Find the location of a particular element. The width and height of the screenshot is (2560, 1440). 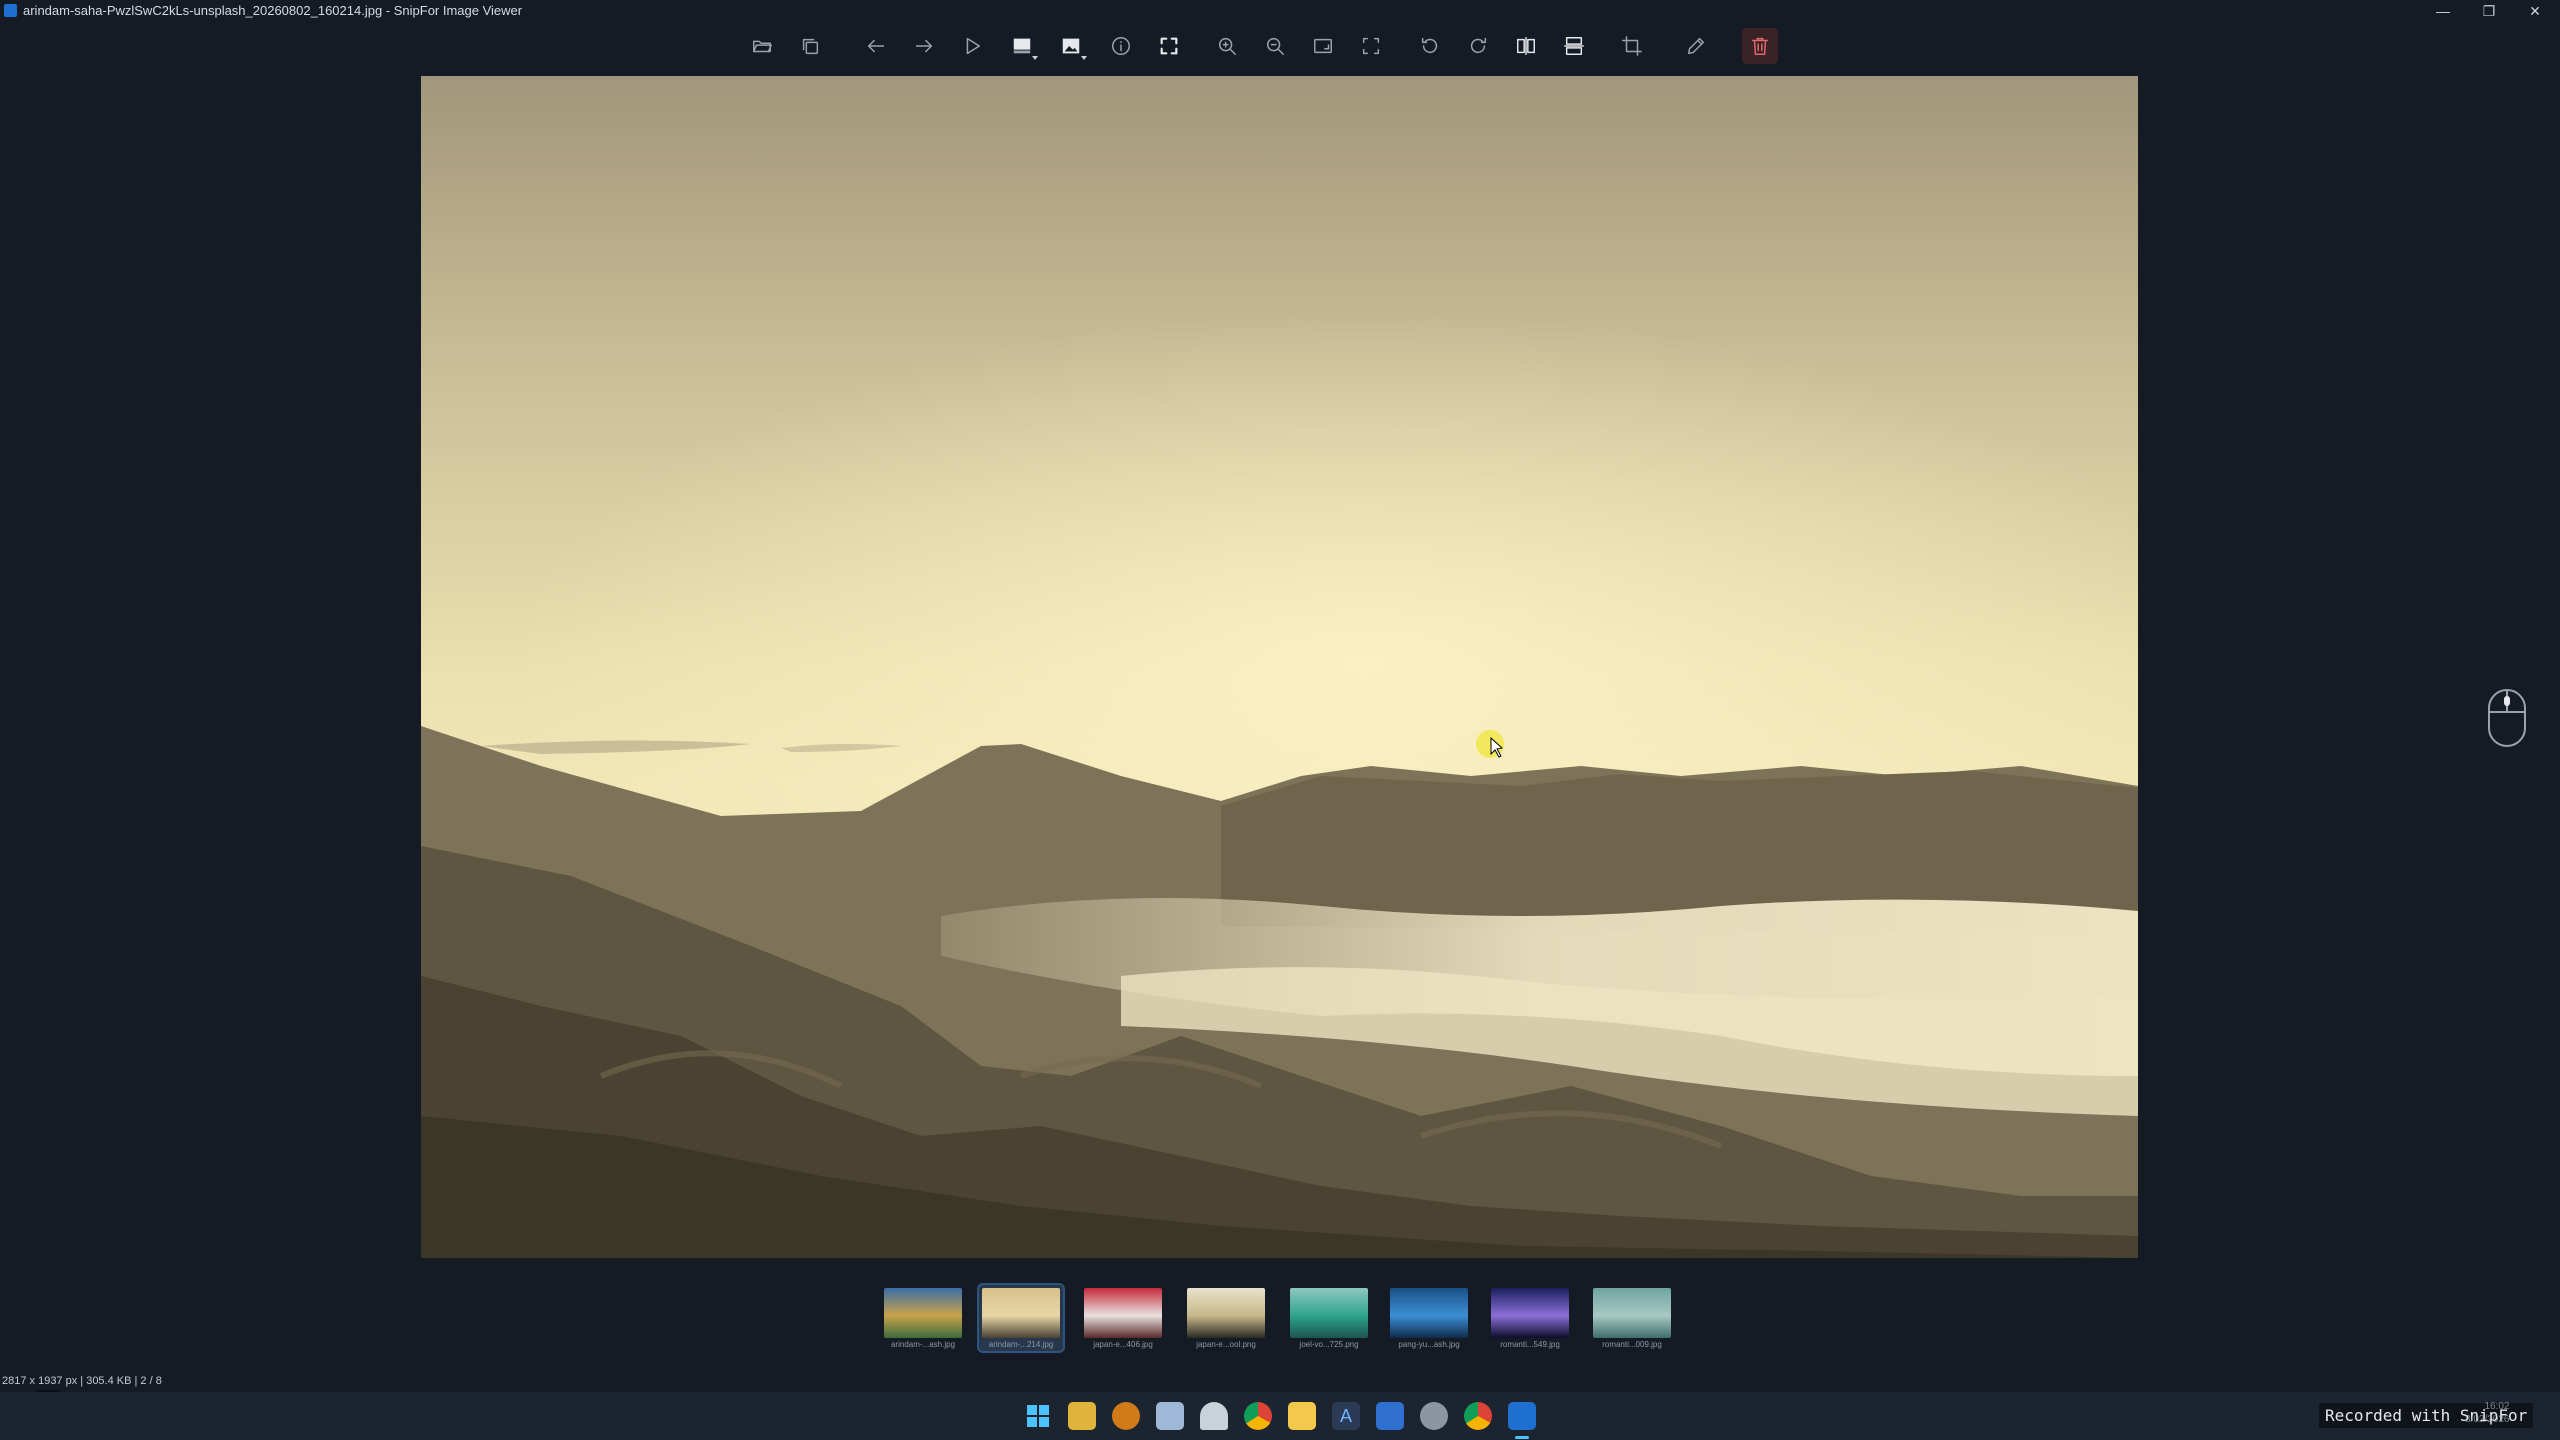

rotate-right-icon is located at coordinates (1478, 45).